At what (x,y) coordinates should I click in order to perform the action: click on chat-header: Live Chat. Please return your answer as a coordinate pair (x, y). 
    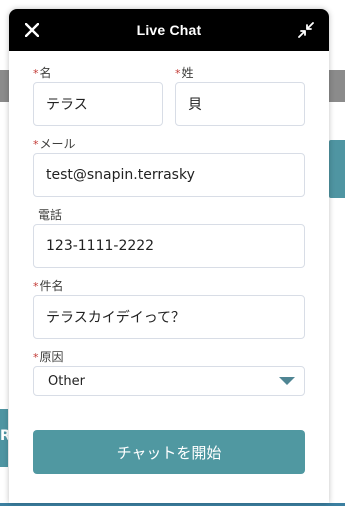
    Looking at the image, I should click on (169, 30).